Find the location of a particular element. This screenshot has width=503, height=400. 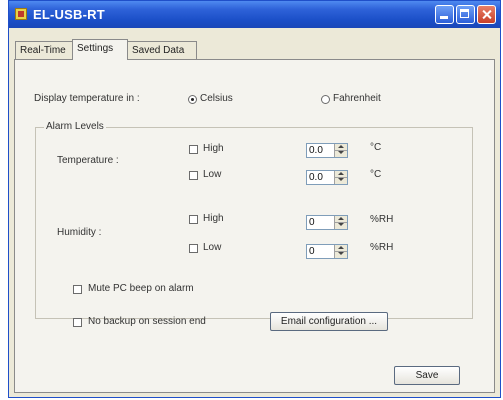

hum-low-checkbox is located at coordinates (193, 248).